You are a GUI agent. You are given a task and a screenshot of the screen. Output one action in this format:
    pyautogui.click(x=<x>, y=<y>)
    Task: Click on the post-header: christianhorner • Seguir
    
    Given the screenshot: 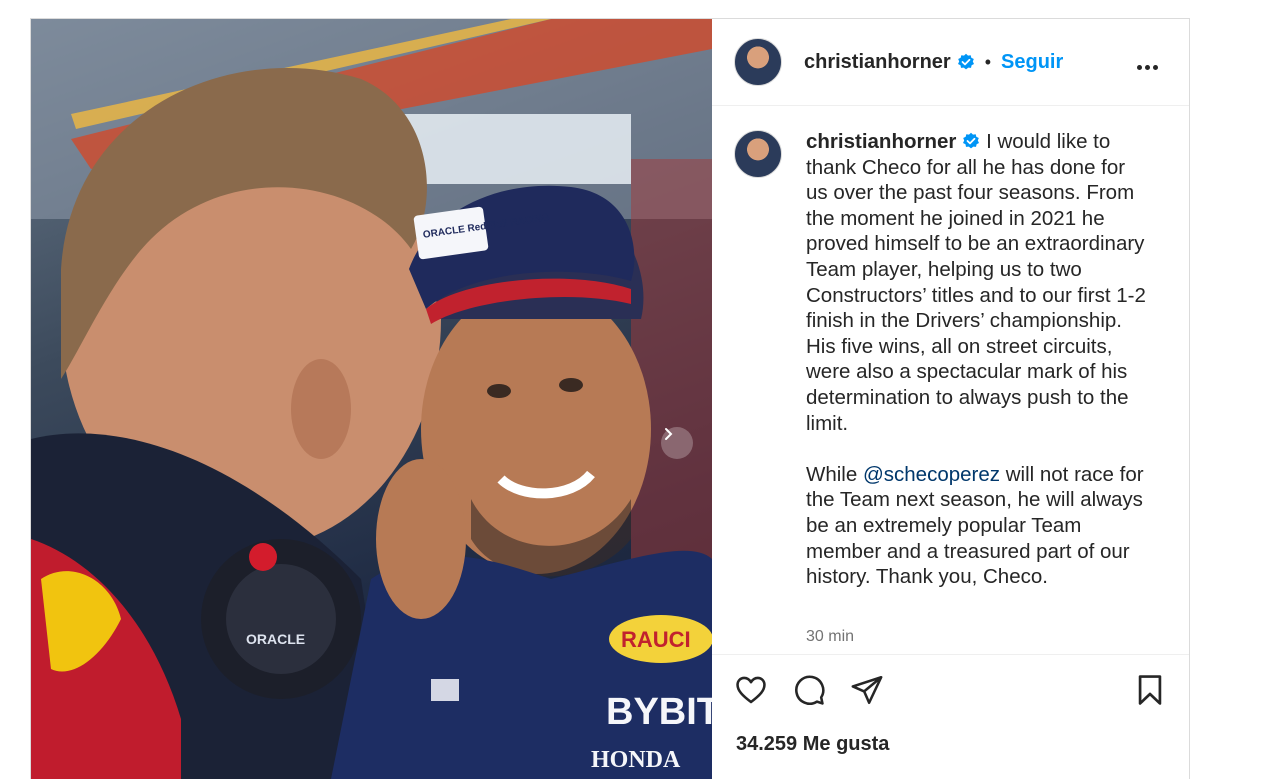 What is the action you would take?
    pyautogui.click(x=950, y=62)
    